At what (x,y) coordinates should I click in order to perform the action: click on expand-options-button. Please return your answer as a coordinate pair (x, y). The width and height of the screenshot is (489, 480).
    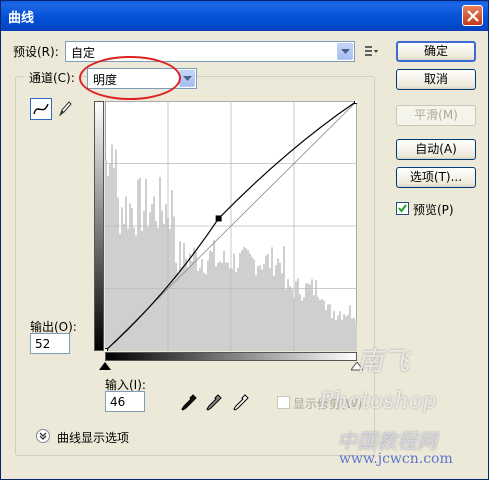
    Looking at the image, I should click on (43, 436).